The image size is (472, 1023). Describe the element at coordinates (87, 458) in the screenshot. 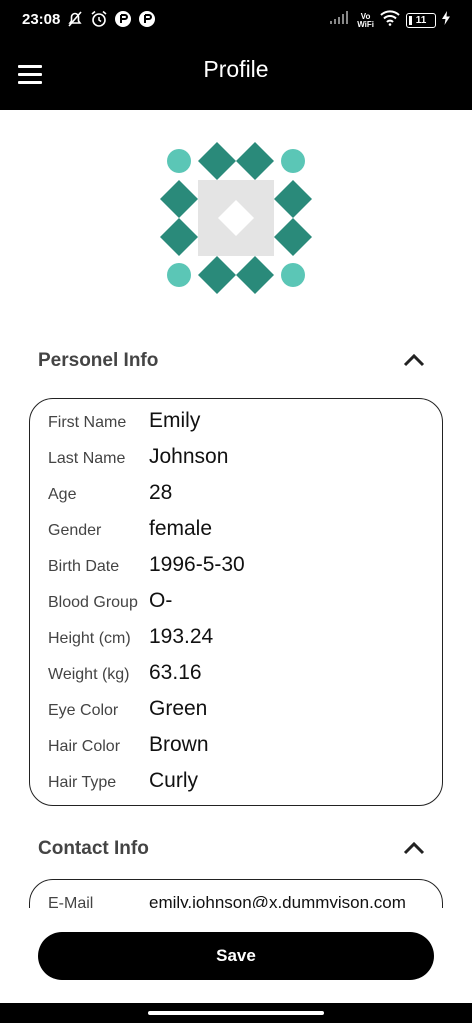

I see `info-label: Last Name` at that location.